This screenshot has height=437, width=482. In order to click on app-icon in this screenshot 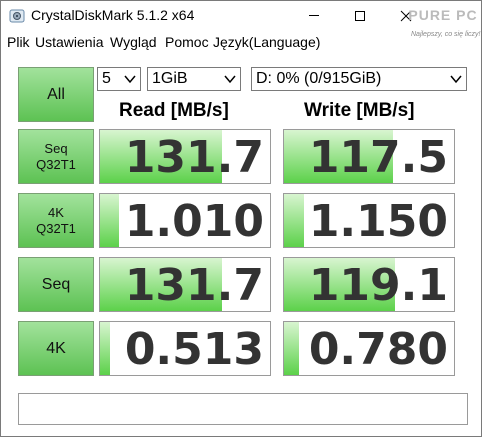, I will do `click(17, 16)`.